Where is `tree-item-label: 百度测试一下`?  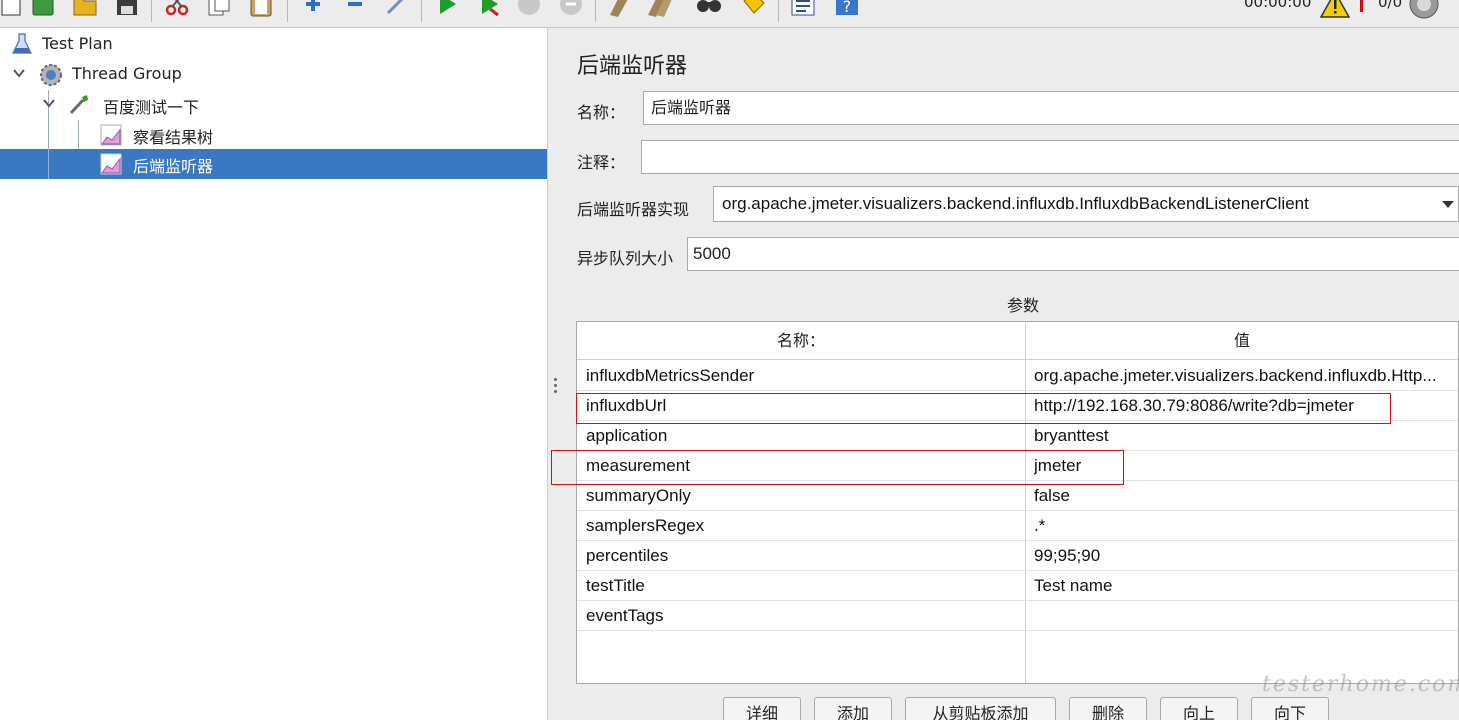 tree-item-label: 百度测试一下 is located at coordinates (151, 107).